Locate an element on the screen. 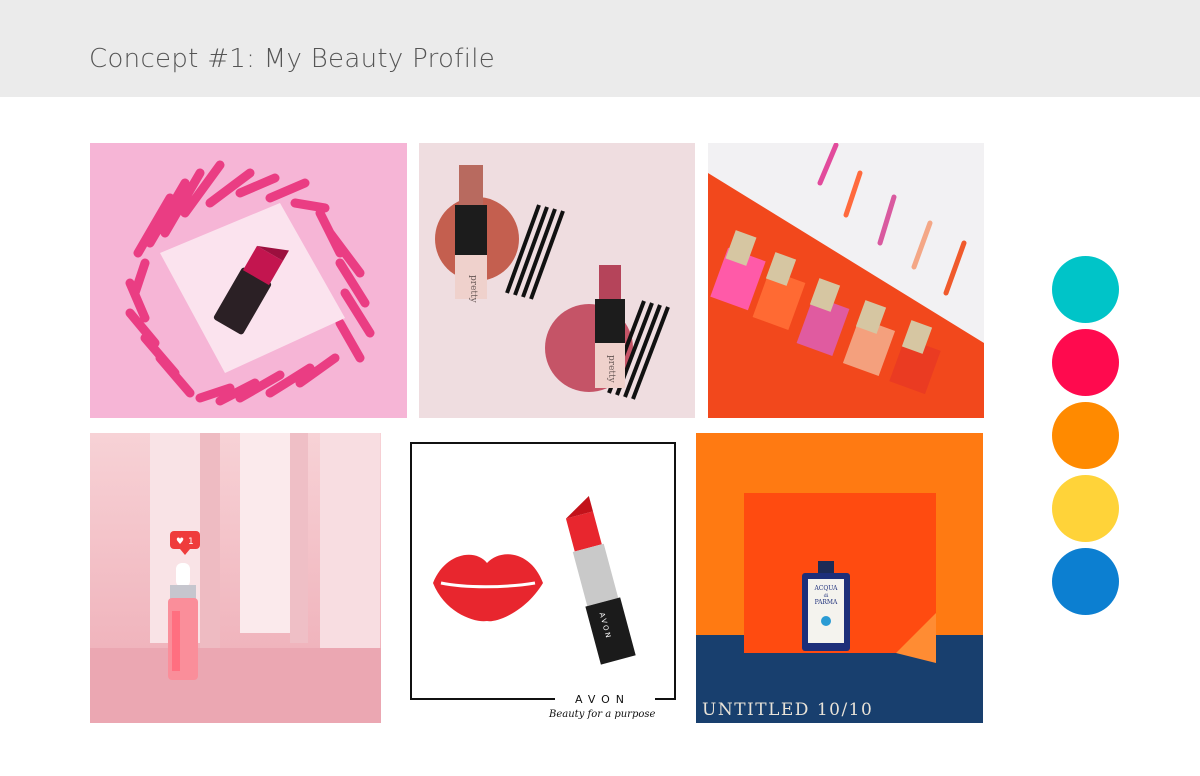 The width and height of the screenshot is (1200, 776). acqua-di-parma-image: ACQUA di PARMA UNTITLED 10/10 is located at coordinates (839, 578).